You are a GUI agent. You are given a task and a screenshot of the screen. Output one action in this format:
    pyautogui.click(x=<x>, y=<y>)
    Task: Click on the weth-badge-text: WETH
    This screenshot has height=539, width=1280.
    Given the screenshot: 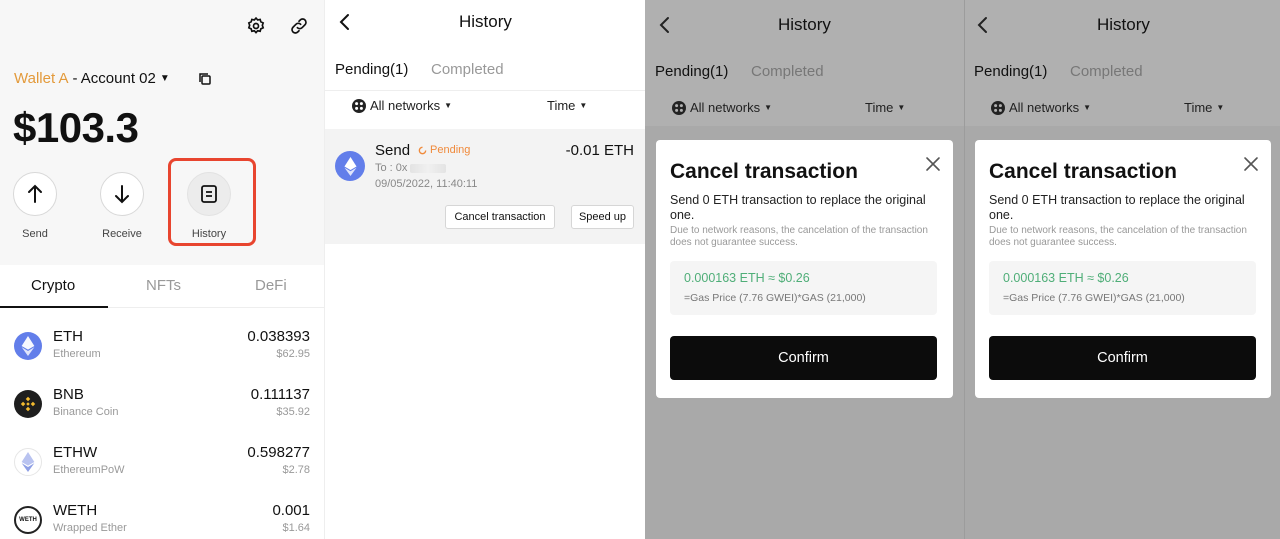 What is the action you would take?
    pyautogui.click(x=28, y=520)
    